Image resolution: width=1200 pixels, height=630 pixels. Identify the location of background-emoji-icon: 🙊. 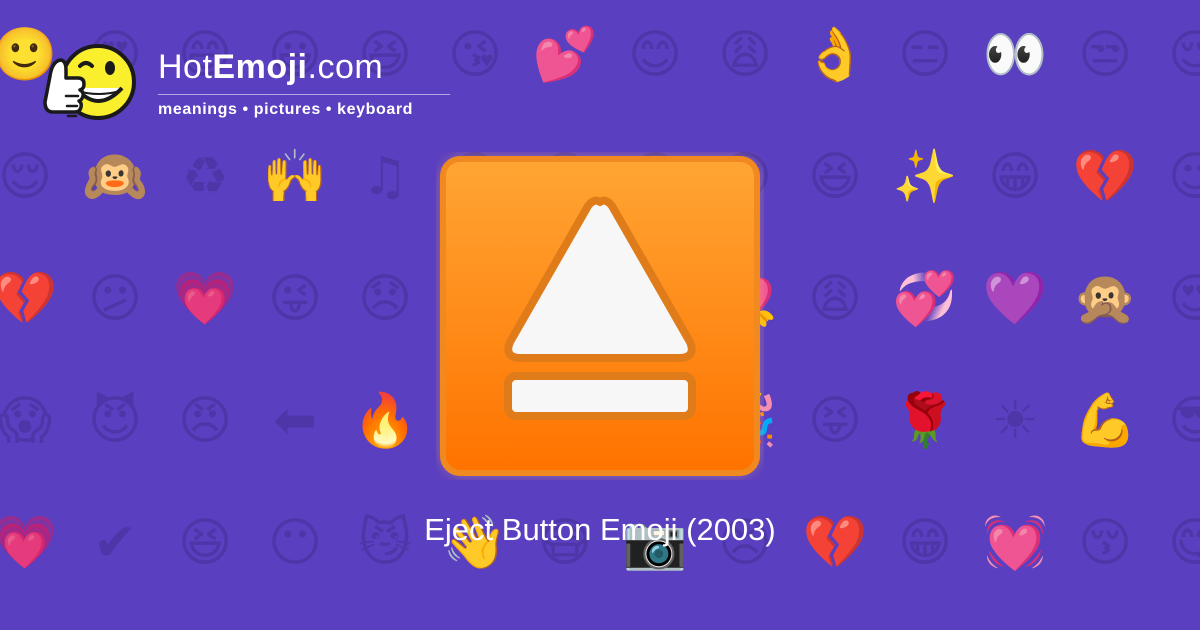
(1105, 299).